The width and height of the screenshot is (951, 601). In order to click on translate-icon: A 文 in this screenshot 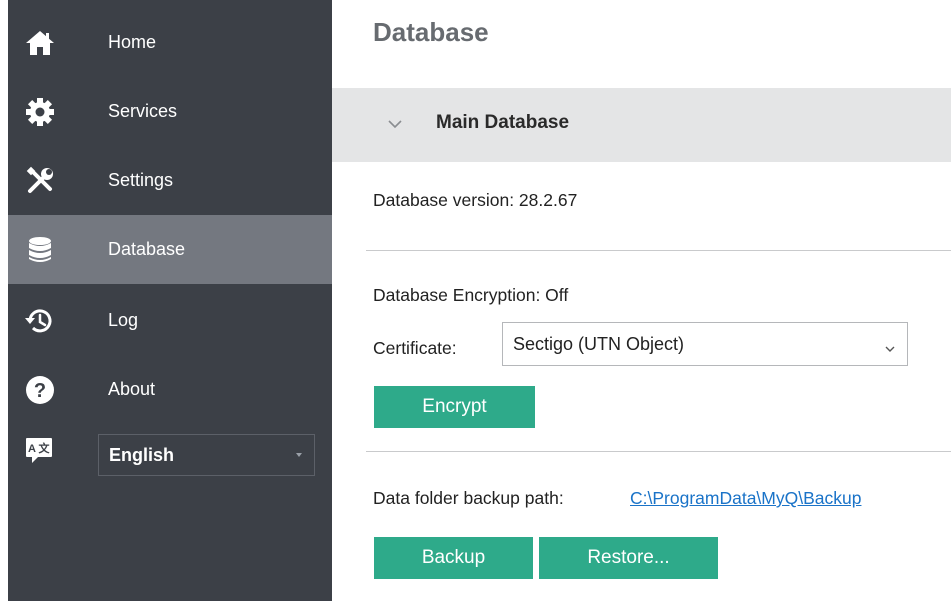, I will do `click(39, 450)`.